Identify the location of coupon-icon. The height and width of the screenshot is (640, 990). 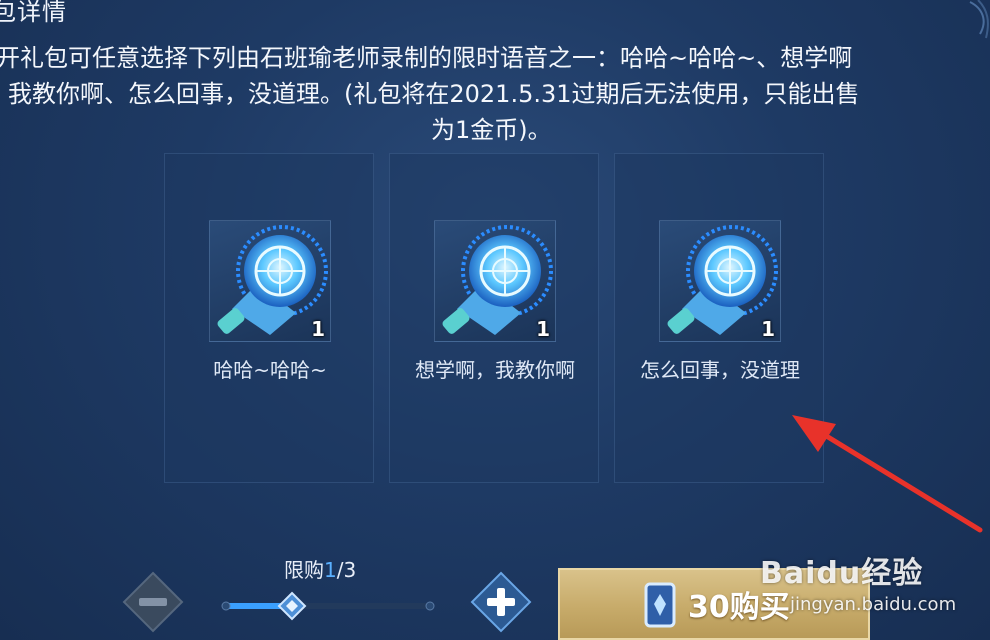
(660, 605).